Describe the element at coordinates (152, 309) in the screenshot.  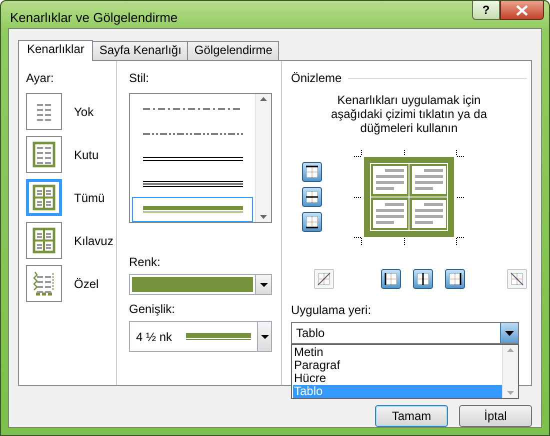
I see `field-label: Genişlik:` at that location.